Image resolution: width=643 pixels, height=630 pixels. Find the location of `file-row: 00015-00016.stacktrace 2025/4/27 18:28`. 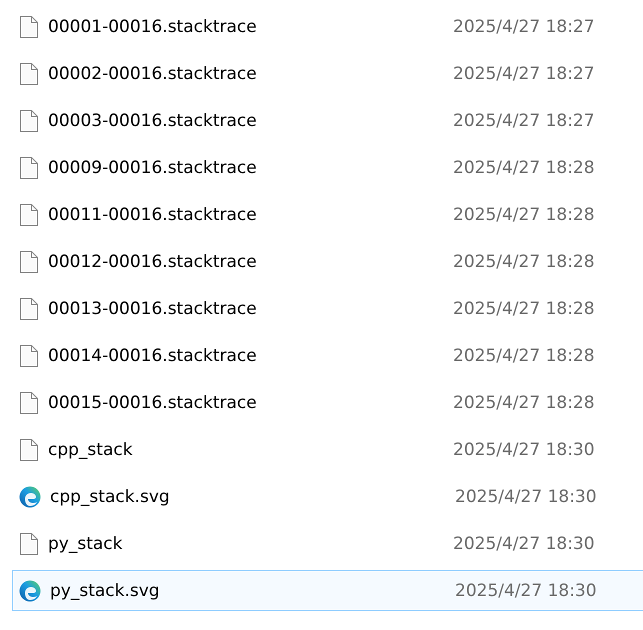

file-row: 00015-00016.stacktrace 2025/4/27 18:28 is located at coordinates (327, 402).